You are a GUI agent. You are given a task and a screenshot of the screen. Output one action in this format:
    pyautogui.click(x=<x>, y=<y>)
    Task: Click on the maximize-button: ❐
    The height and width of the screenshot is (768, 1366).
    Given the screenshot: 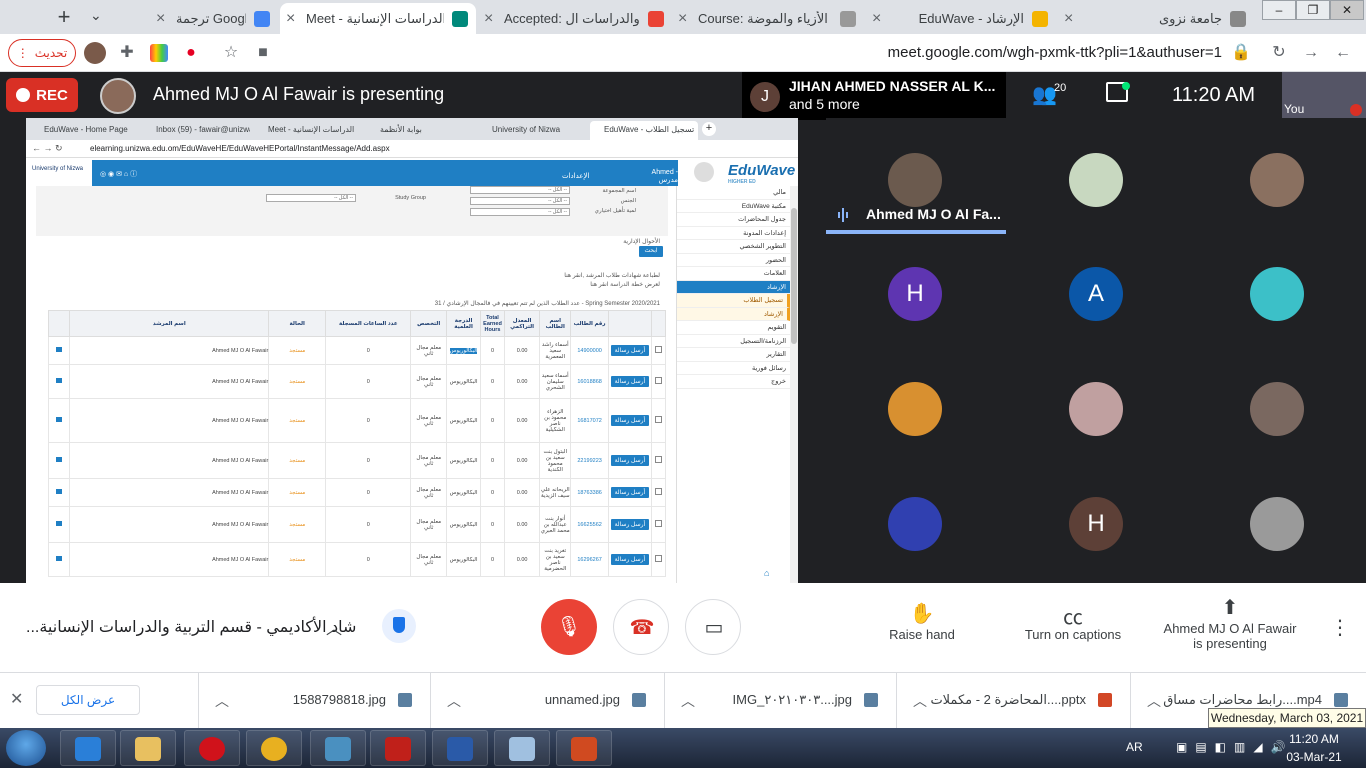 What is the action you would take?
    pyautogui.click(x=1313, y=10)
    